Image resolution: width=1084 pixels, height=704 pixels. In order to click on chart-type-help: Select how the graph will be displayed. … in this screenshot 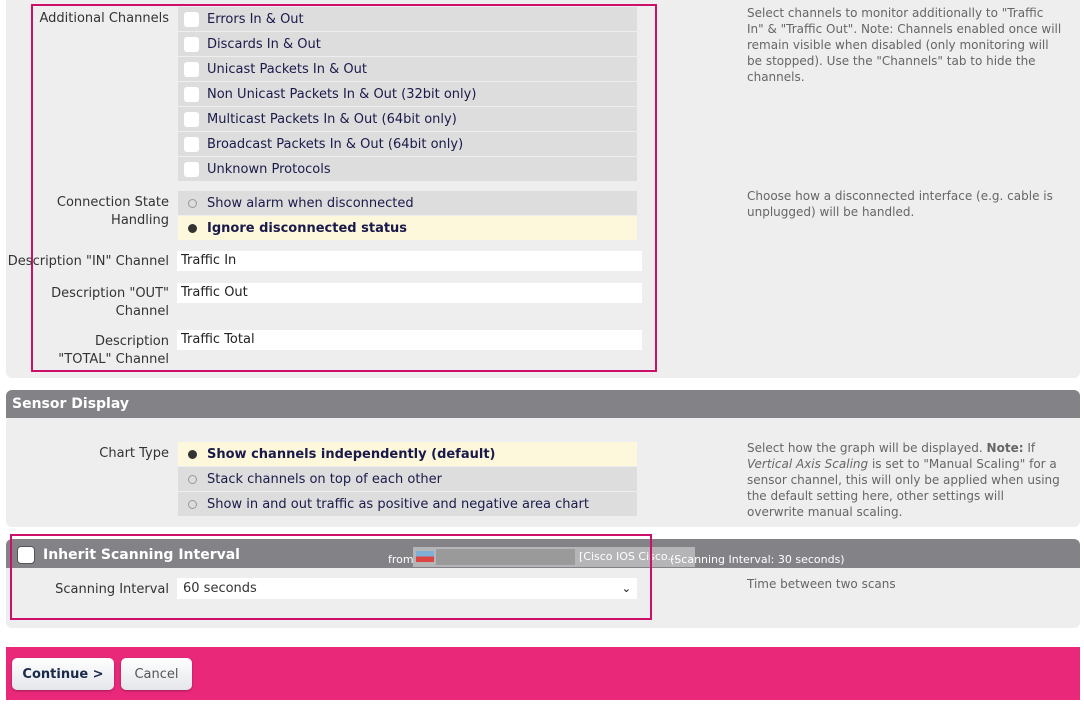, I will do `click(904, 480)`.